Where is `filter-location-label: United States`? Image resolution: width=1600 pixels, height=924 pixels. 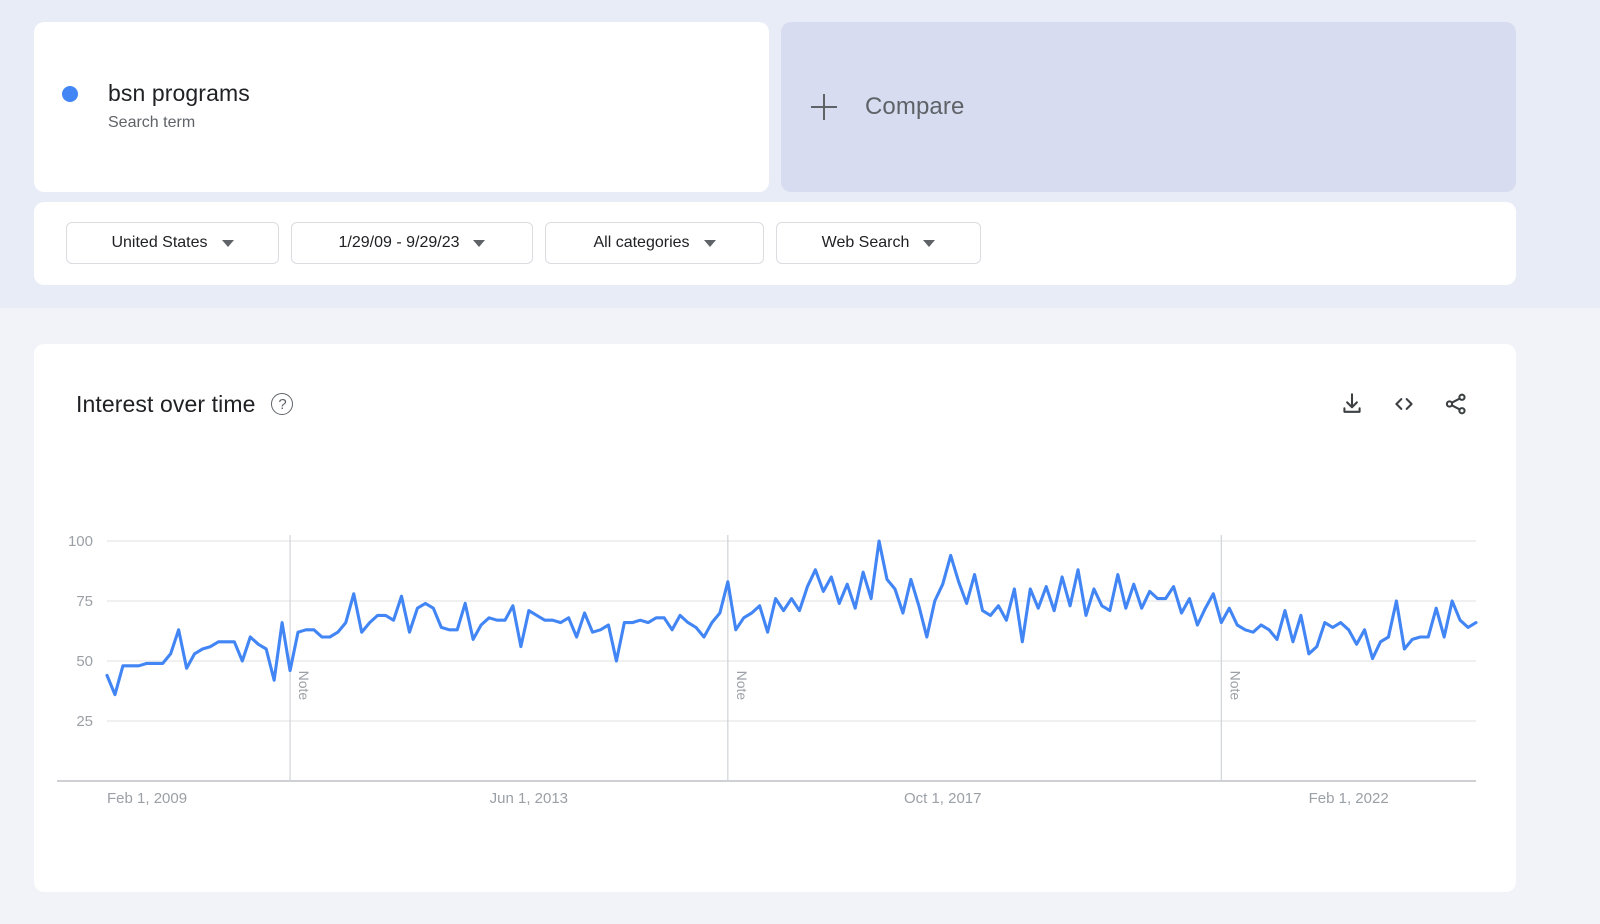
filter-location-label: United States is located at coordinates (159, 242).